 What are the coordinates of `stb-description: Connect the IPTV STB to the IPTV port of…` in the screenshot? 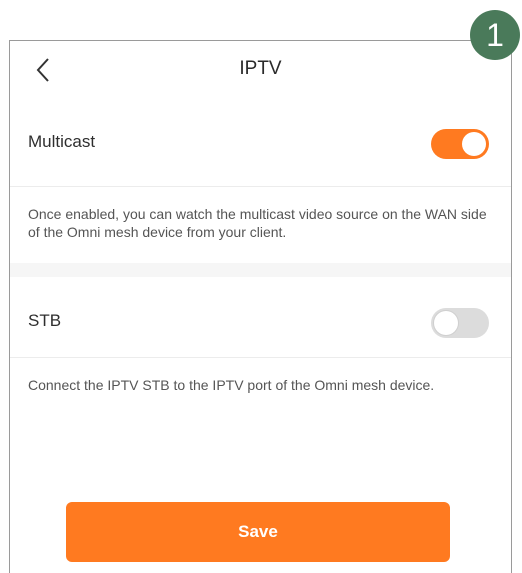 It's located at (231, 385).